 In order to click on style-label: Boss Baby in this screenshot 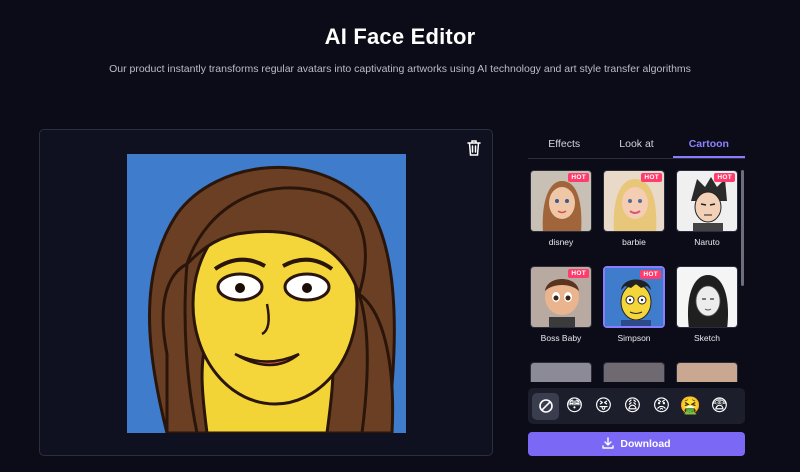, I will do `click(561, 338)`.